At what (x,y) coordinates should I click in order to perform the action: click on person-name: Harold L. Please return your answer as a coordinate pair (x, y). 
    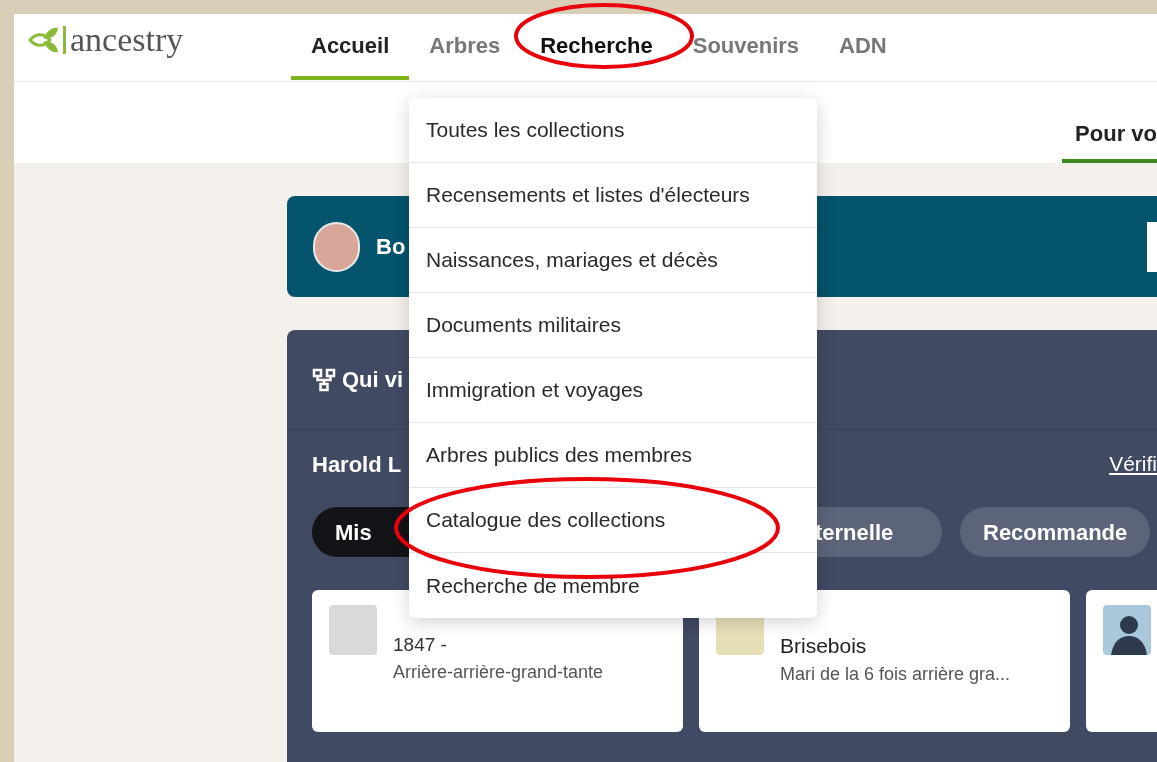
    Looking at the image, I should click on (357, 464).